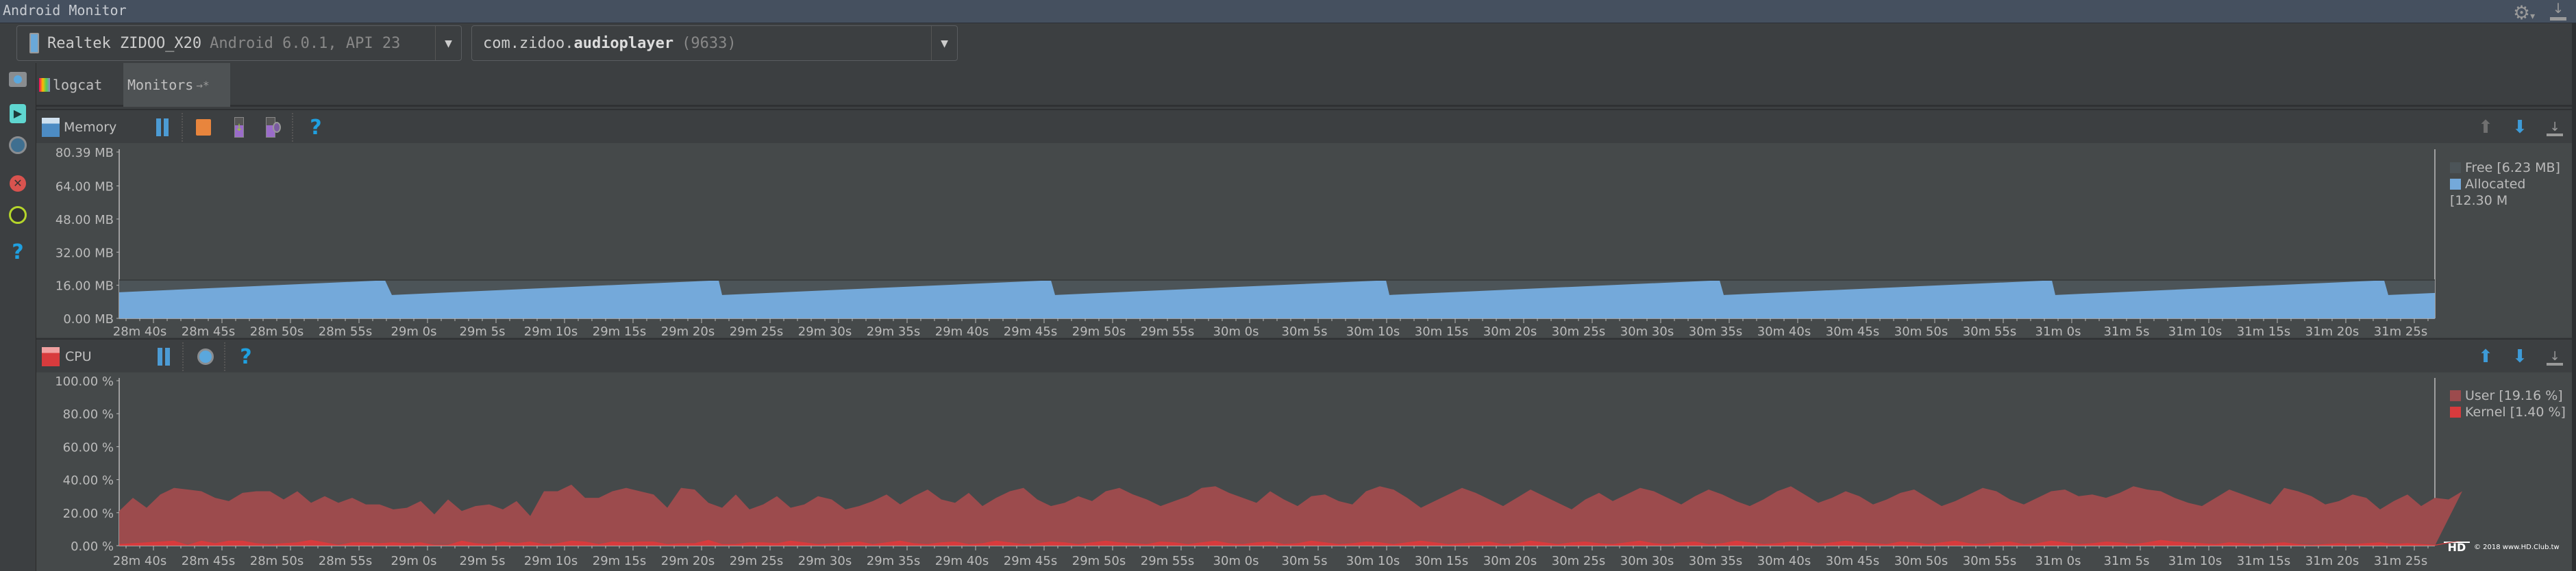  Describe the element at coordinates (239, 127) in the screenshot. I see `dump-heap-icon: ↓` at that location.